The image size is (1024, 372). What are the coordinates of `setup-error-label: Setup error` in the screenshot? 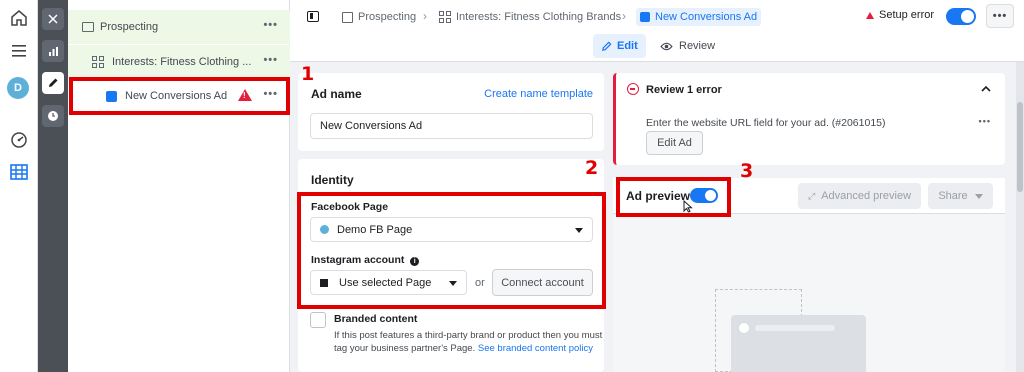 It's located at (907, 15).